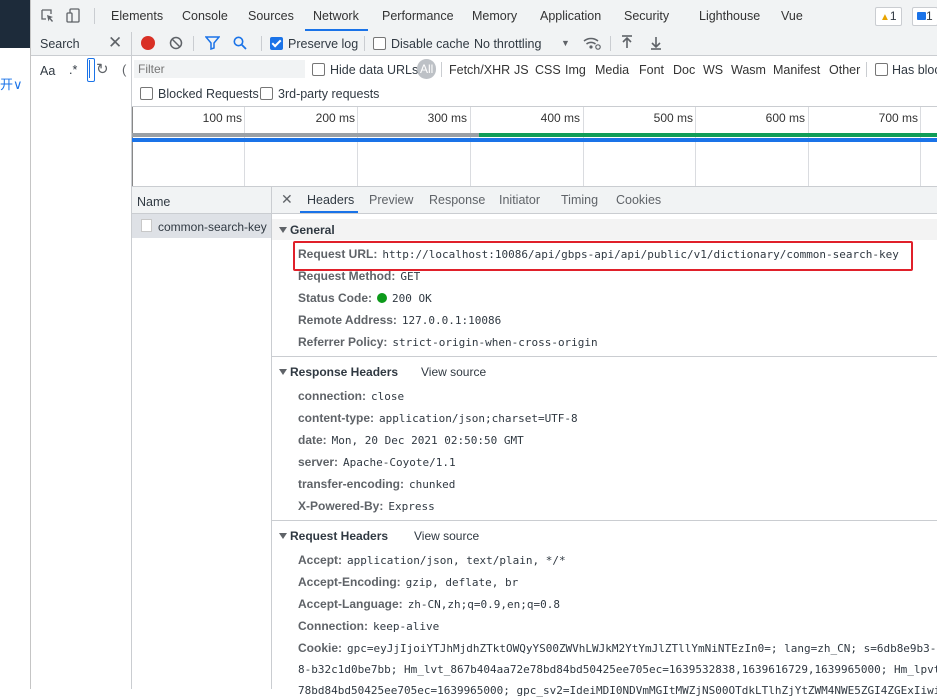 The image size is (937, 697). What do you see at coordinates (343, 342) in the screenshot?
I see `header-key: Referrer Policy:` at bounding box center [343, 342].